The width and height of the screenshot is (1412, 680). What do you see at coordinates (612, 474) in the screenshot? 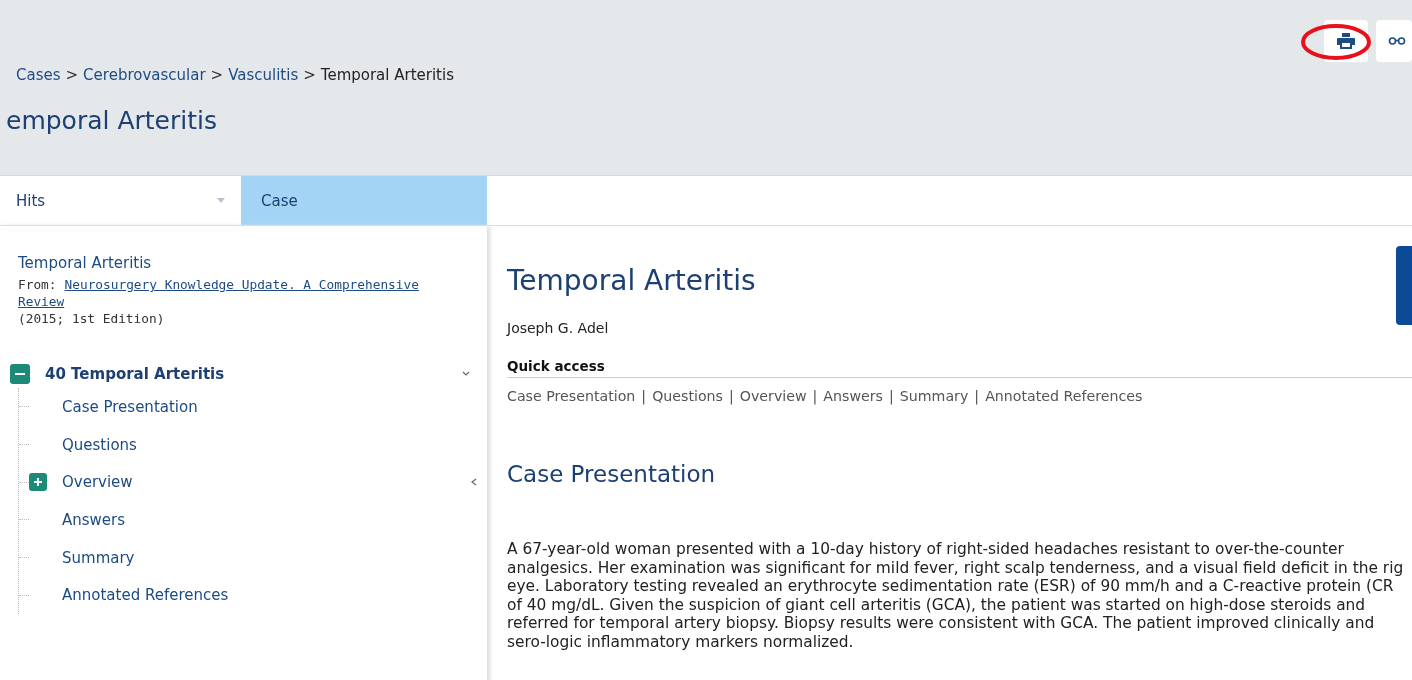
I see `section-heading: Case Presentation` at bounding box center [612, 474].